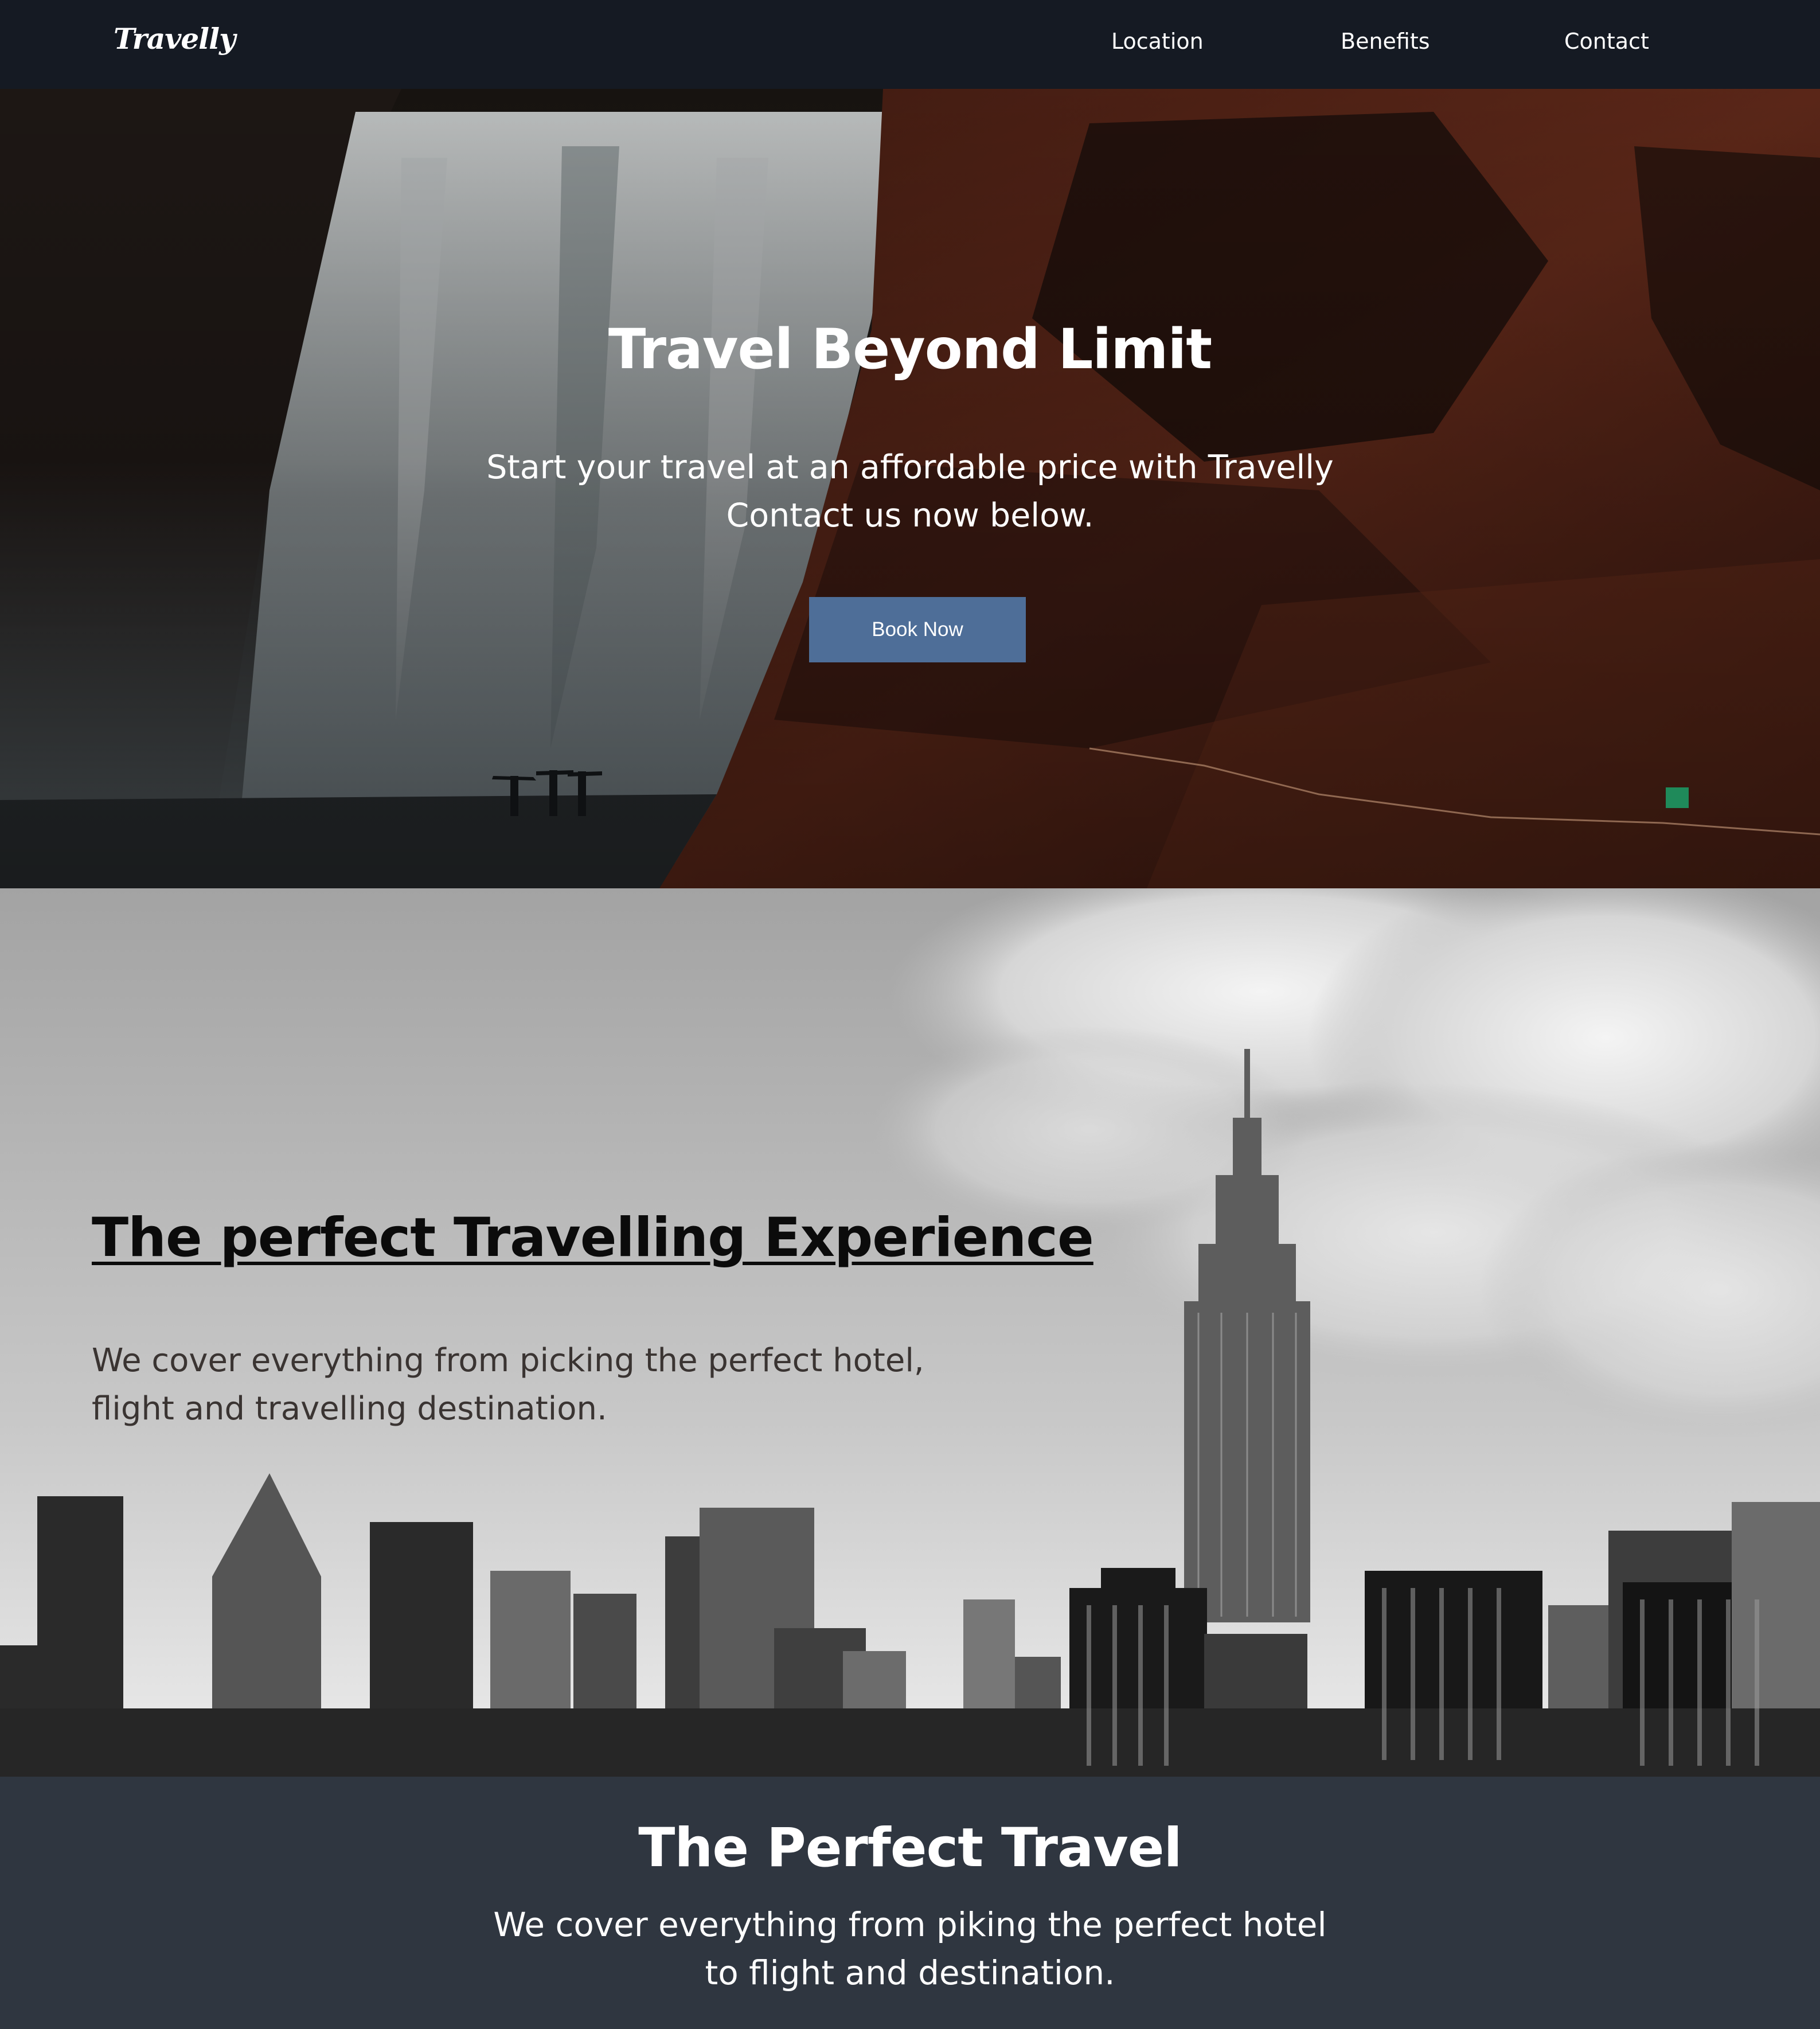 The width and height of the screenshot is (1820, 2029). Describe the element at coordinates (1385, 41) in the screenshot. I see `nav-link-benefits: Benefits` at that location.